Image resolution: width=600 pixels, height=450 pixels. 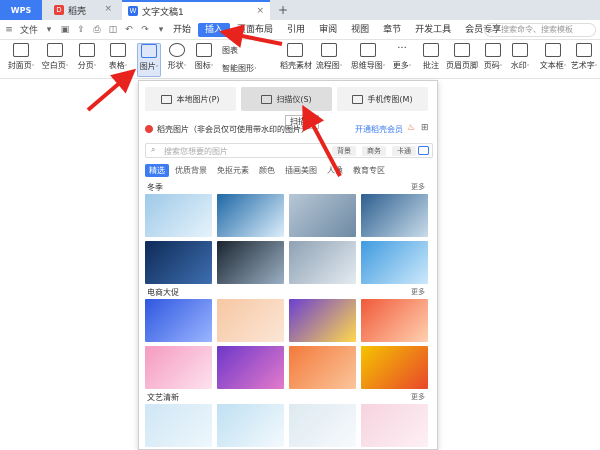 What do you see at coordinates (177, 65) in the screenshot?
I see `shape-label: 形状·` at bounding box center [177, 65].